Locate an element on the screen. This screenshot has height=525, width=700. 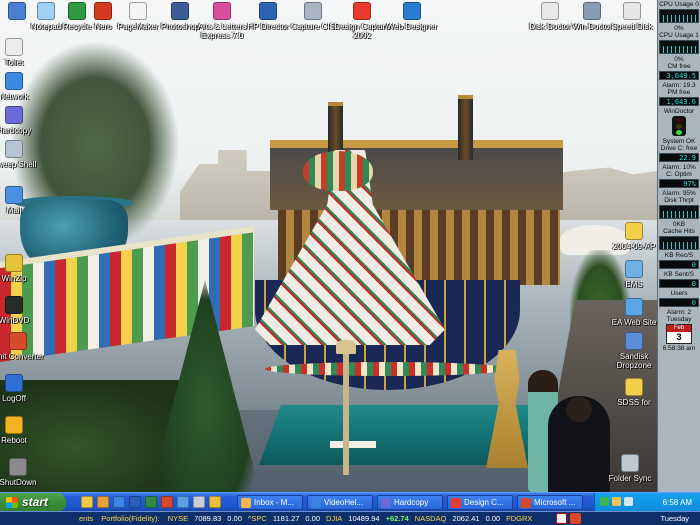
desktop-icon: Folder Sync is located at coordinates (630, 468).